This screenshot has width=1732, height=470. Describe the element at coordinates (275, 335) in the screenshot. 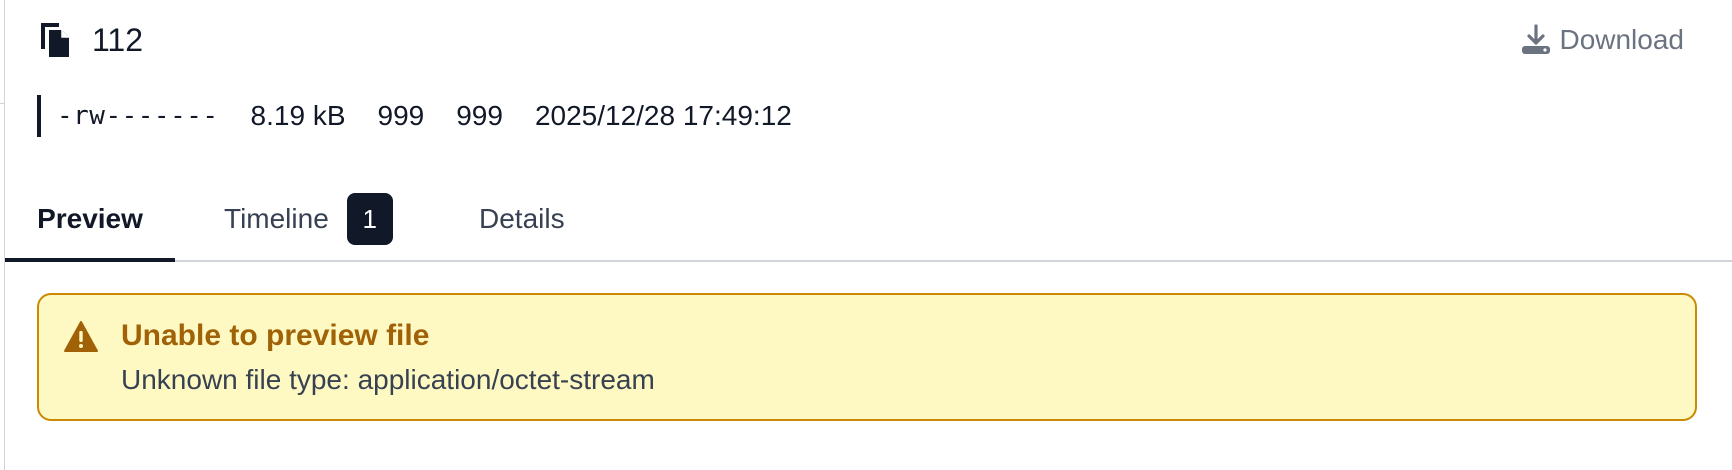

I see `alert-title: Unable to preview file` at that location.